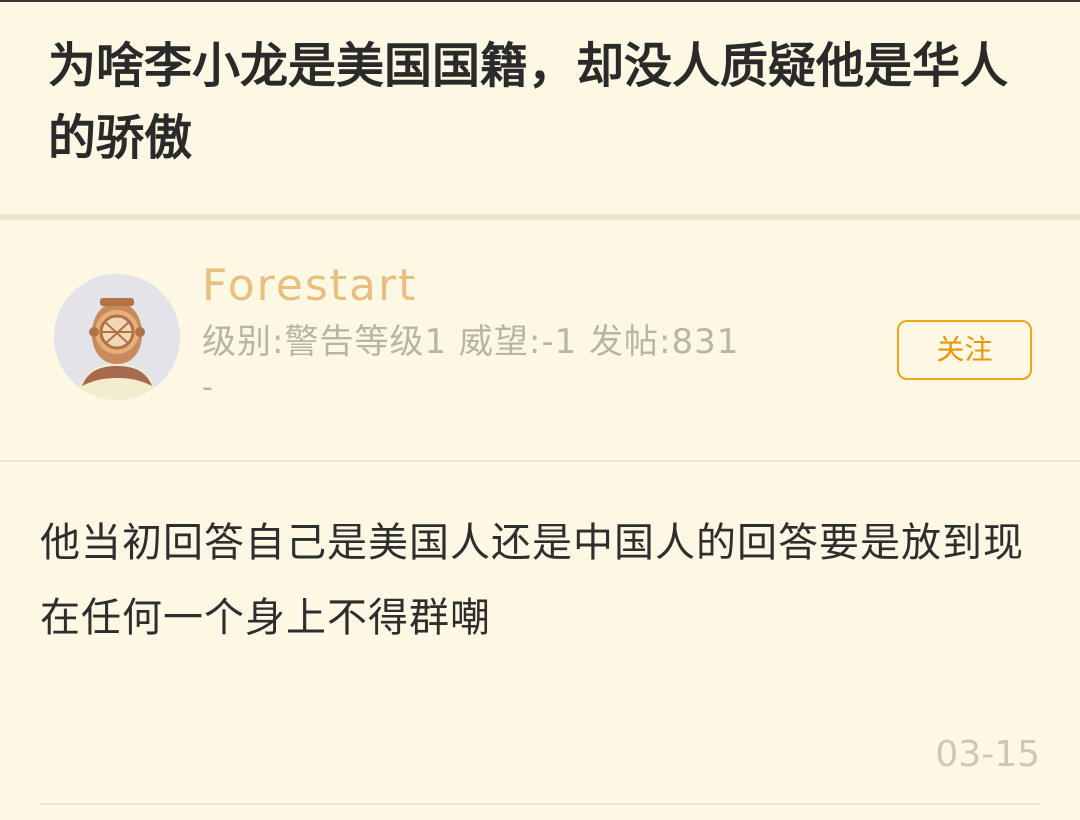 The height and width of the screenshot is (820, 1080). What do you see at coordinates (540, 461) in the screenshot?
I see `content-divider` at bounding box center [540, 461].